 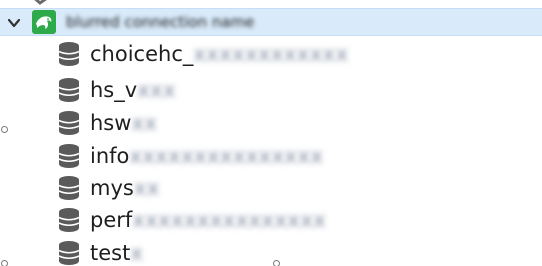 I want to click on resize-handle-bottom-left, so click(x=4, y=263).